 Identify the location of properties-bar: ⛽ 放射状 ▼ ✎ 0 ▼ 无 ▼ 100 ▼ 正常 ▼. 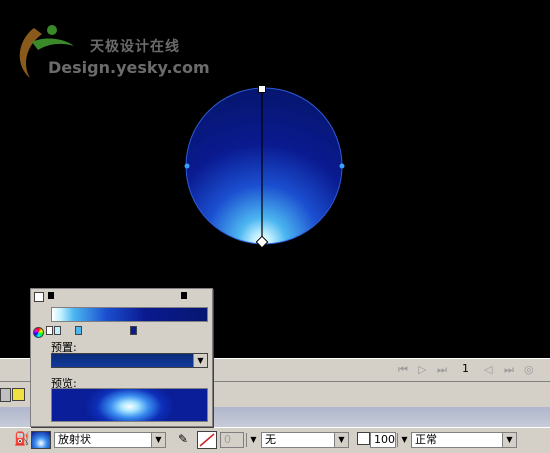
(275, 440).